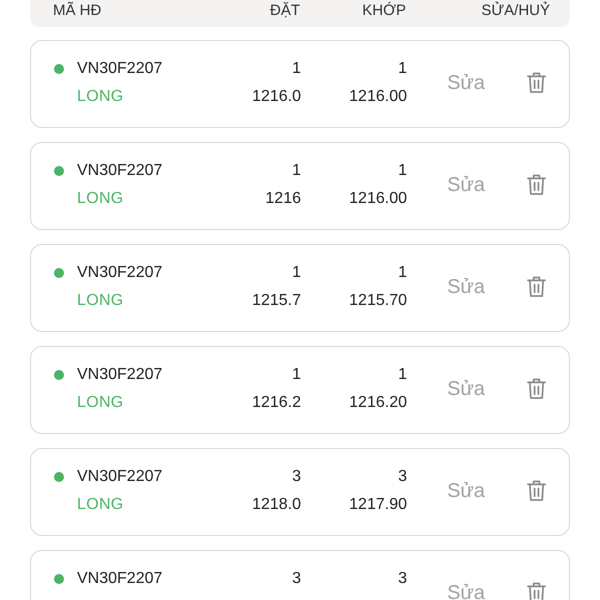 This screenshot has height=600, width=600. I want to click on column-header: MÃ HĐ, so click(77, 10).